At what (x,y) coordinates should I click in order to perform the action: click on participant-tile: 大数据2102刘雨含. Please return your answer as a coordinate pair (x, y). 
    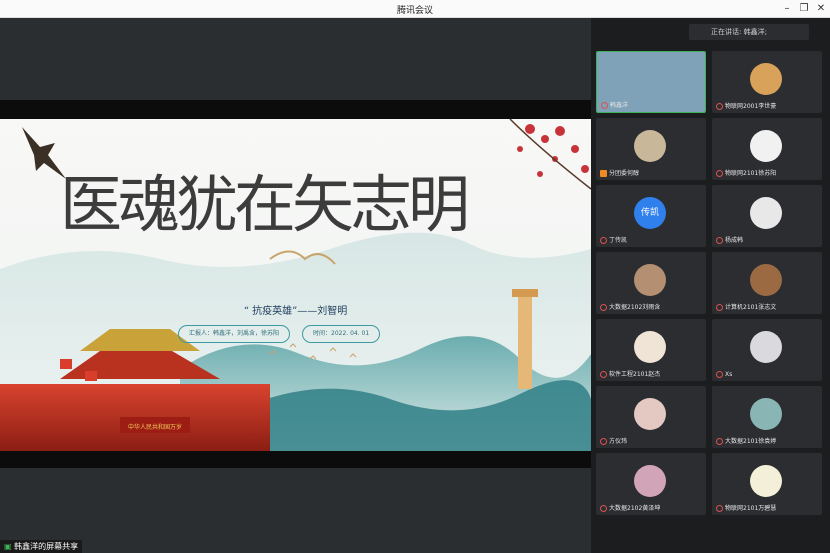
    Looking at the image, I should click on (651, 283).